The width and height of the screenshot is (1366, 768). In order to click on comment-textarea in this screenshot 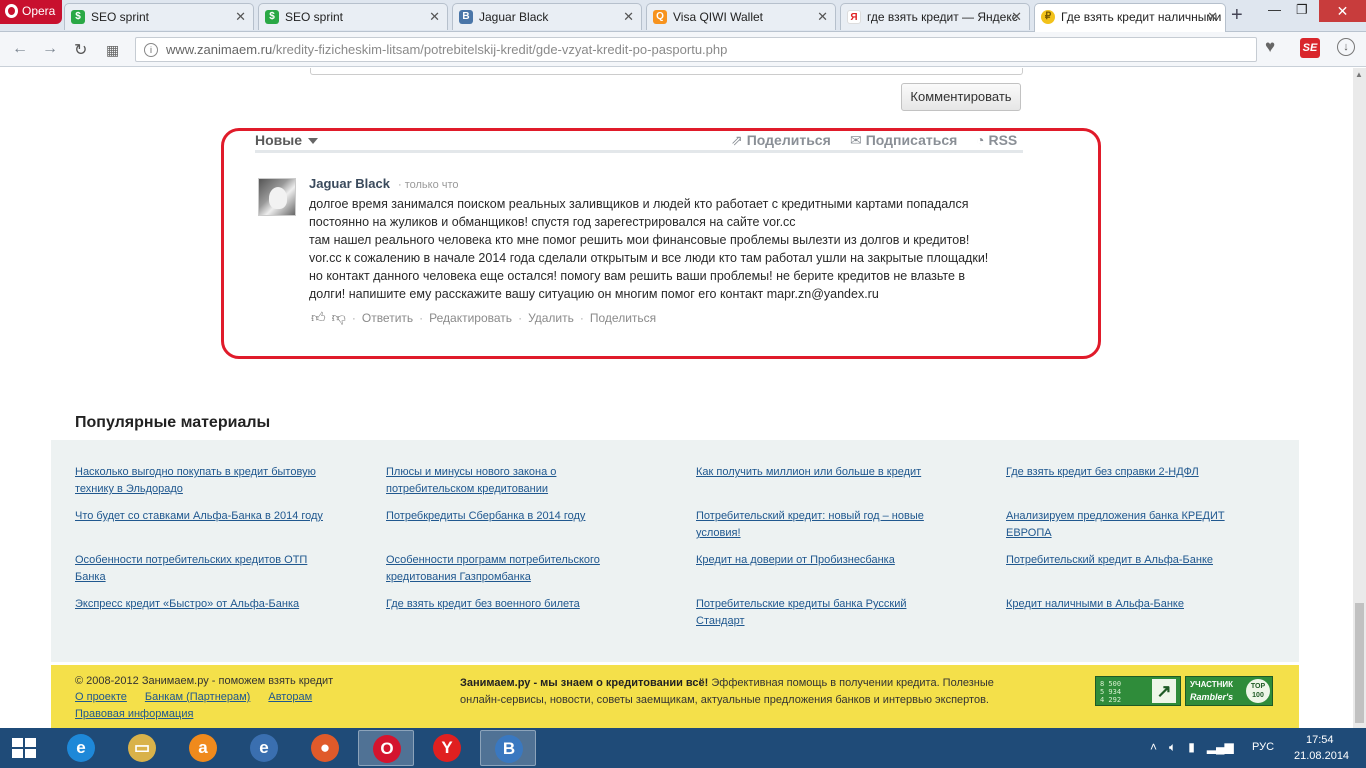, I will do `click(666, 71)`.